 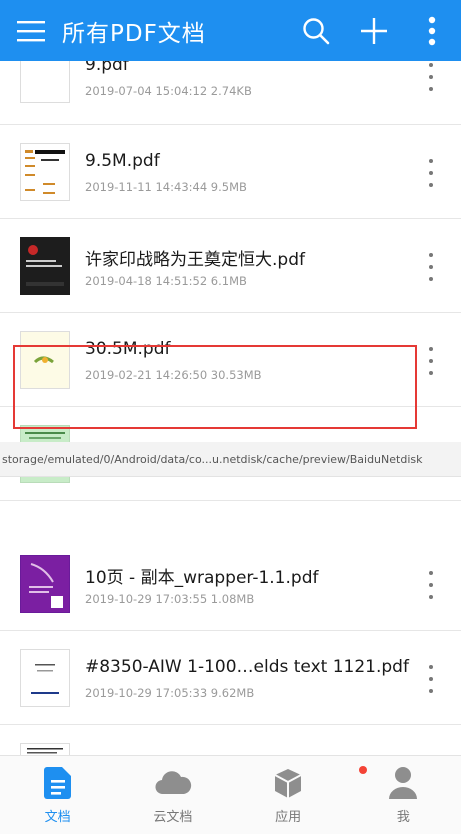 I want to click on menu-icon, so click(x=31, y=30).